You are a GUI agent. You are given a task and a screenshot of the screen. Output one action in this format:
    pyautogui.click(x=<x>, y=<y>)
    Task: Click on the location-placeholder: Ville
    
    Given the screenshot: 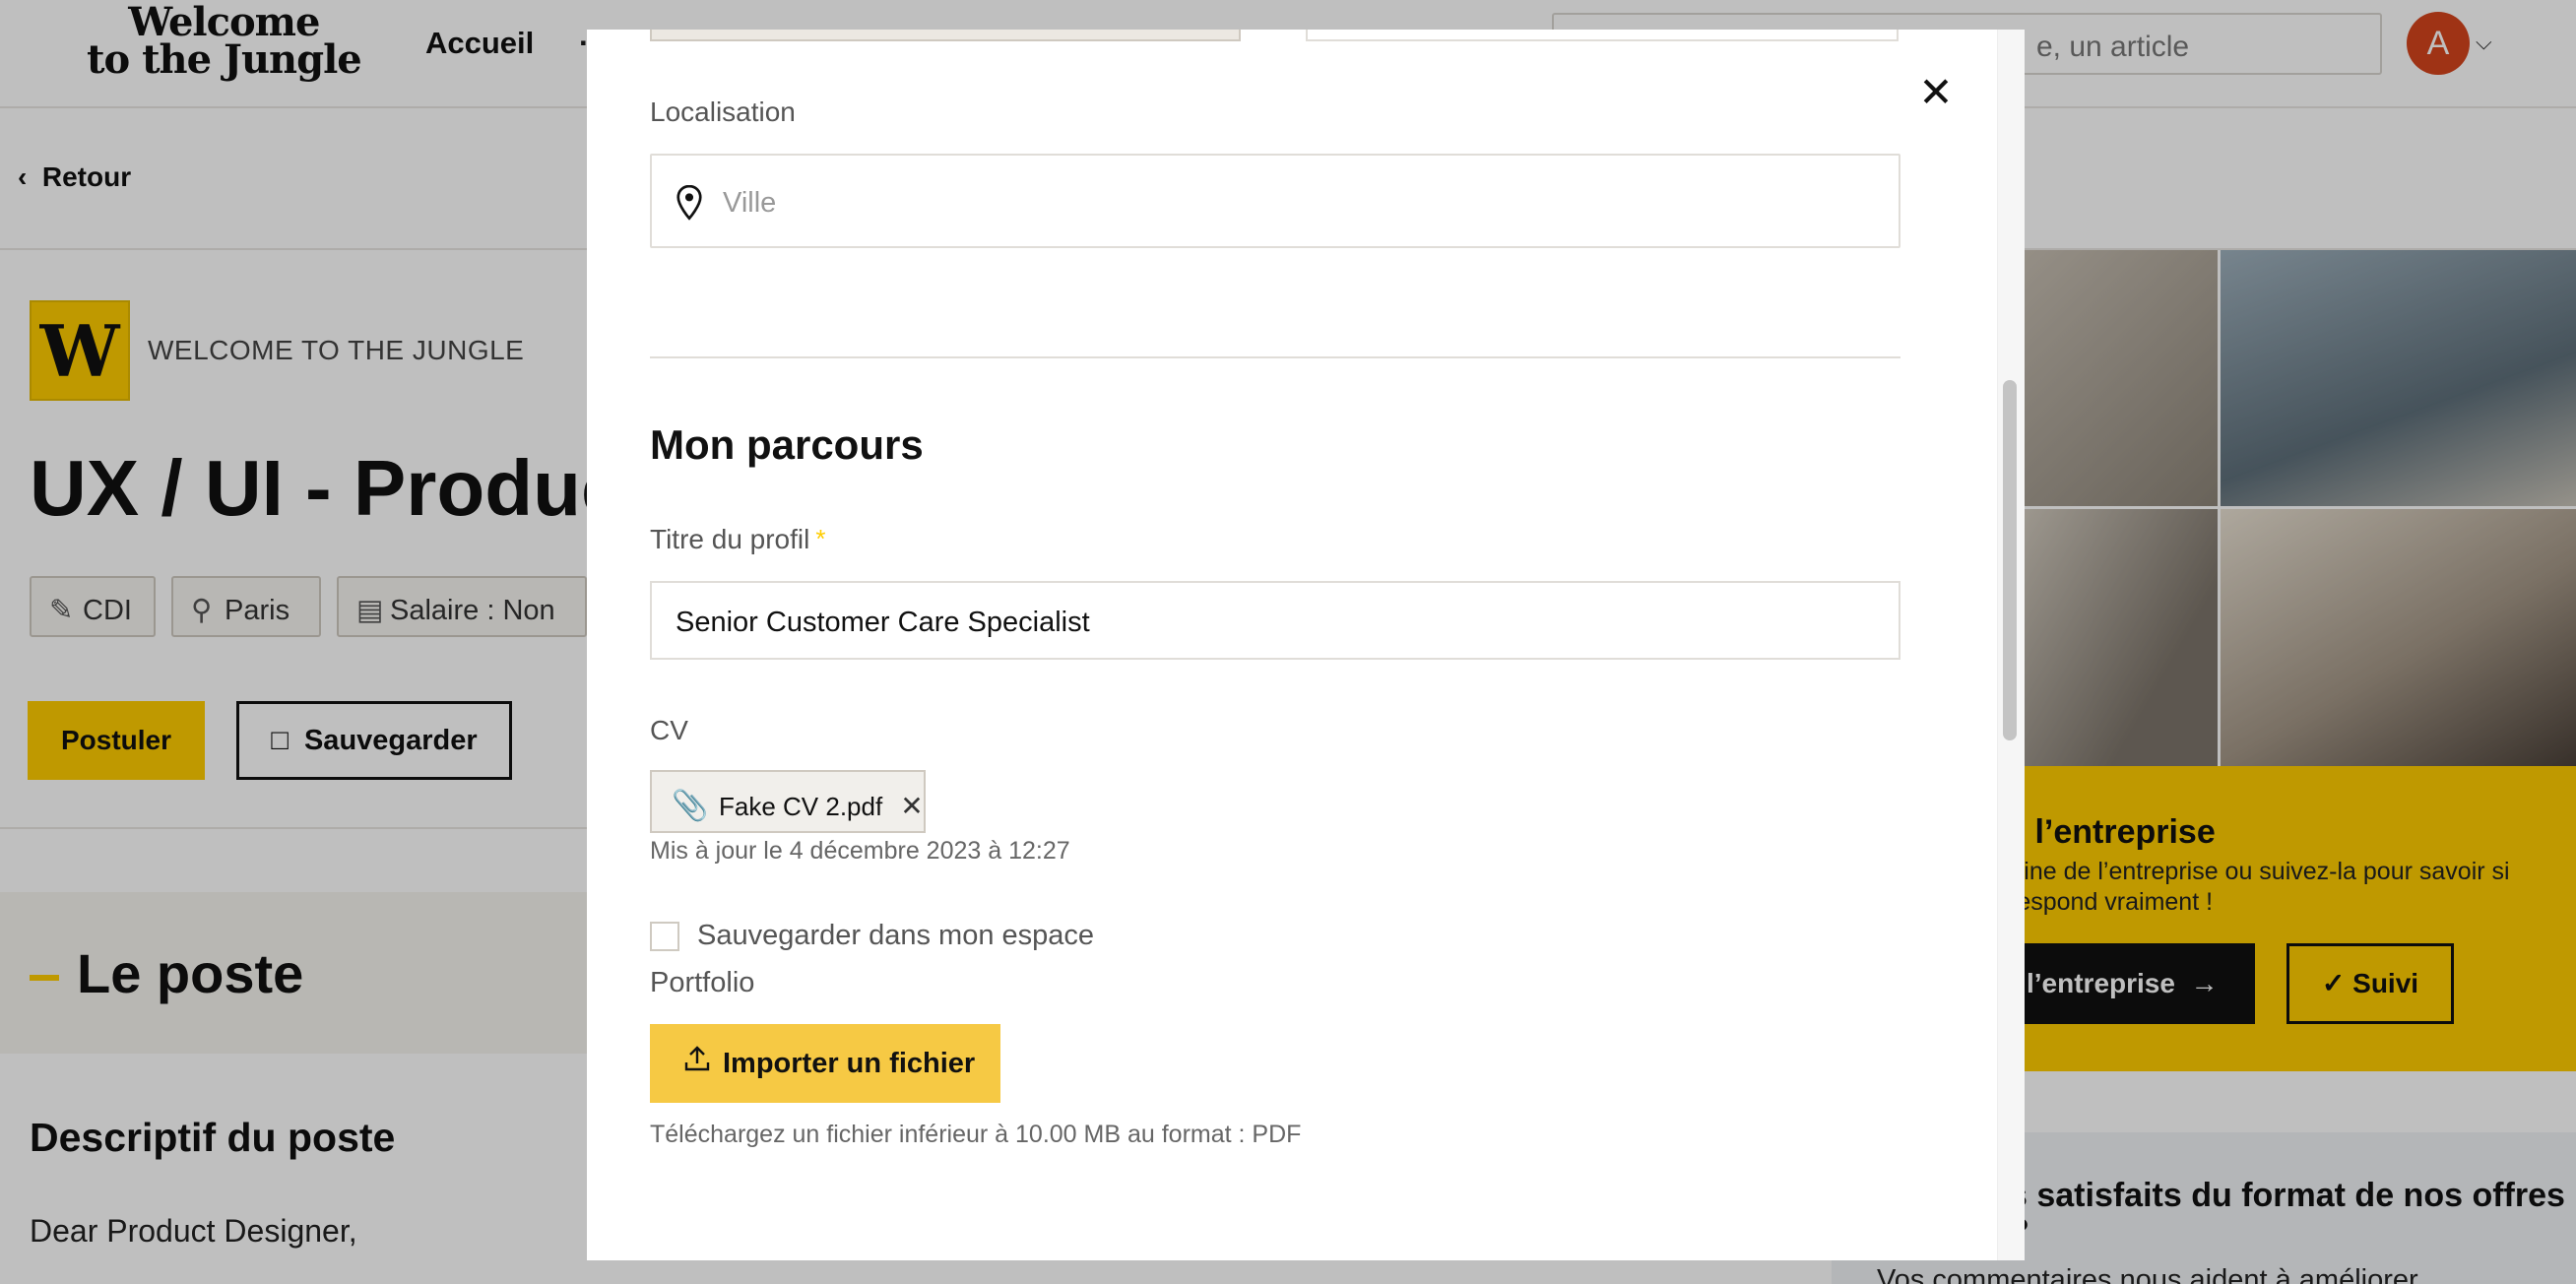 What is the action you would take?
    pyautogui.click(x=750, y=203)
    